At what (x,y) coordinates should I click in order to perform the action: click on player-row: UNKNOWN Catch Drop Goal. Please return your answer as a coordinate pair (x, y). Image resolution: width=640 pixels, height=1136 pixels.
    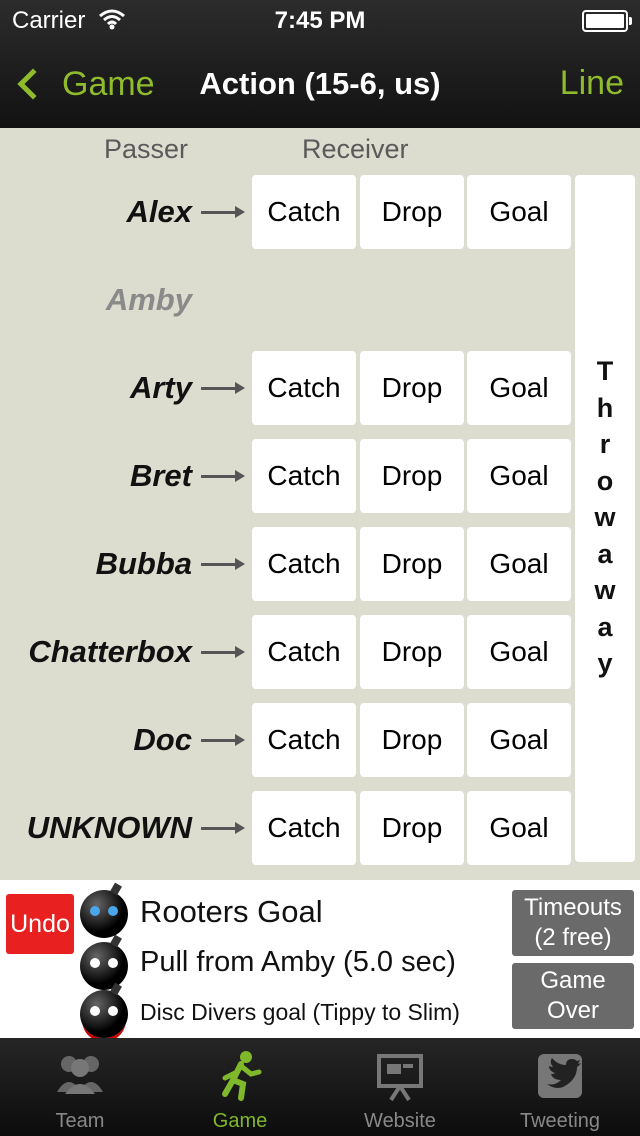
    Looking at the image, I should click on (285, 828).